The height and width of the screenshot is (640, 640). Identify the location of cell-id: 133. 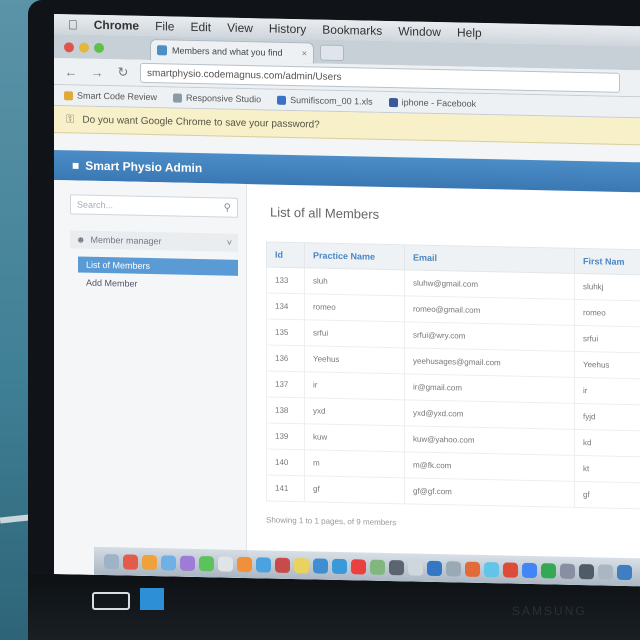
(285, 280).